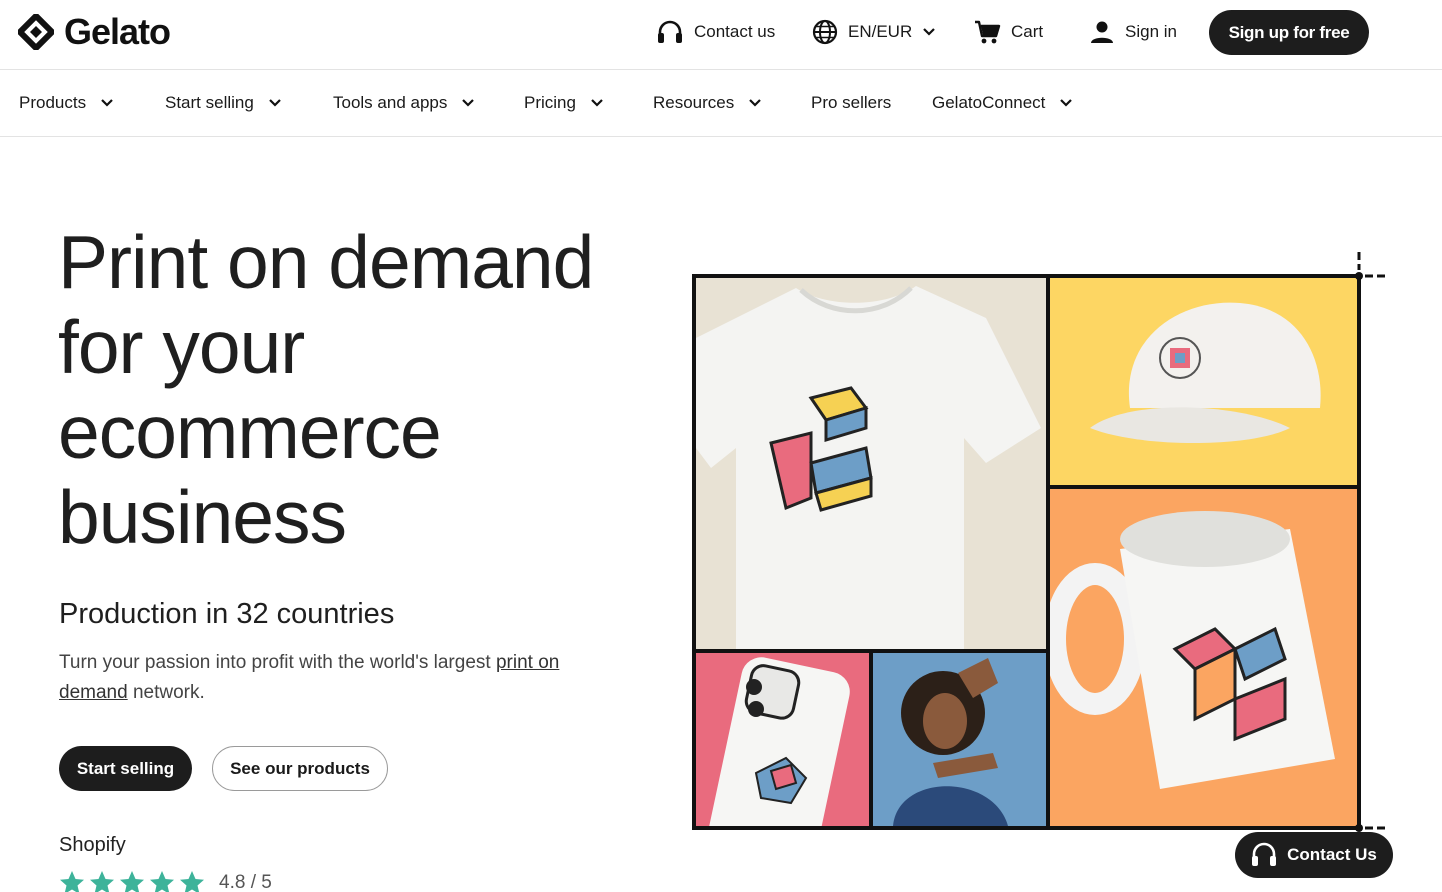 The image size is (1442, 892). I want to click on sign-up-button: Sign up for free, so click(1289, 32).